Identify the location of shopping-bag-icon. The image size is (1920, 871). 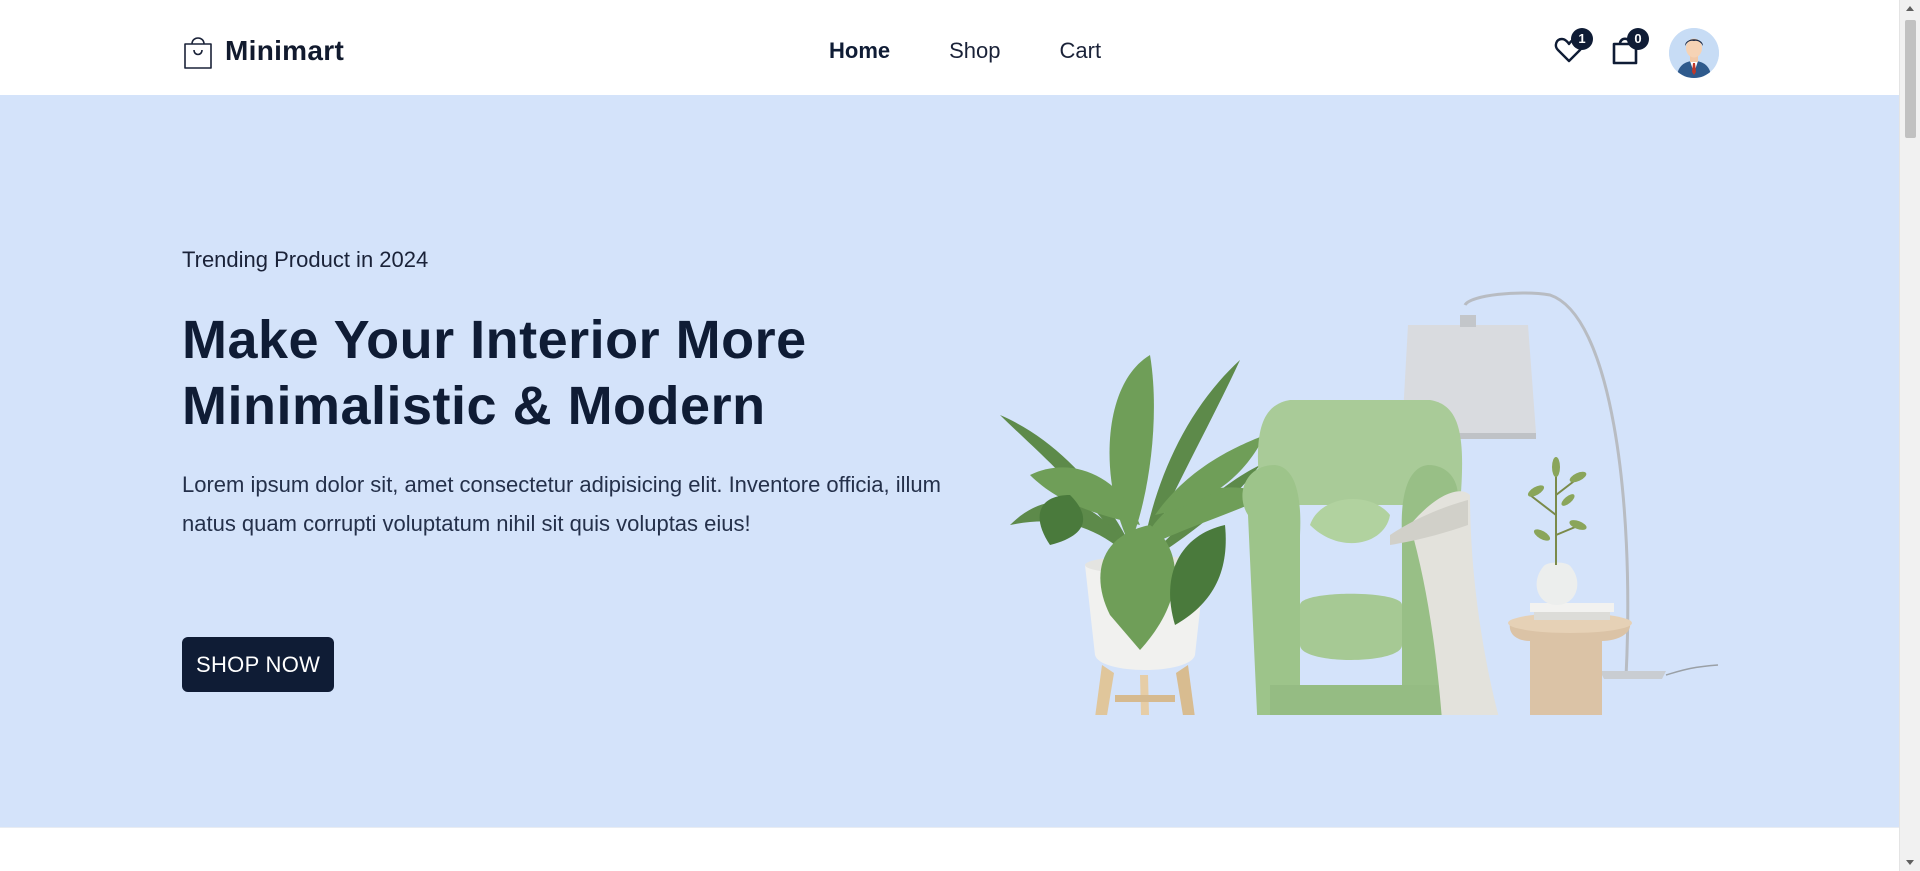
(198, 53).